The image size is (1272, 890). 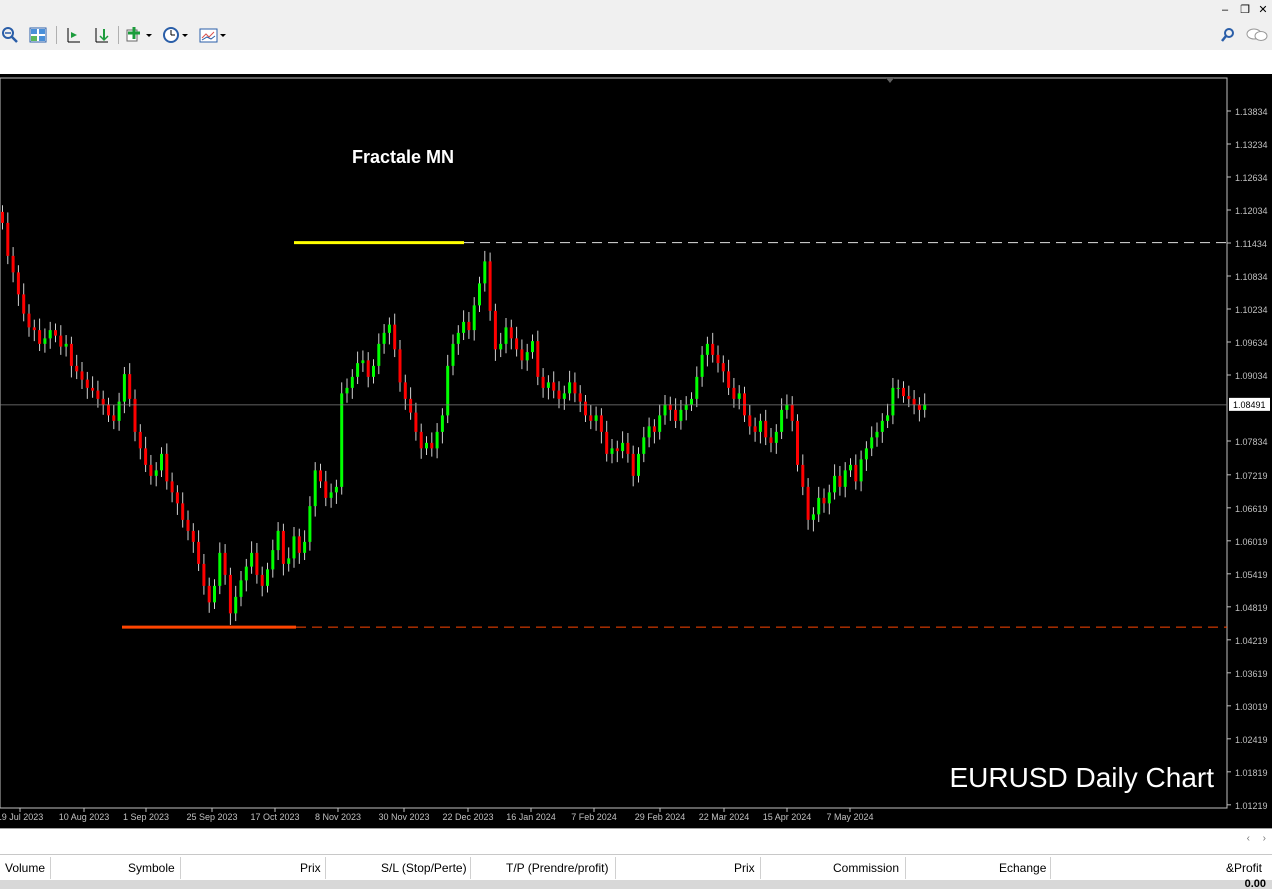 What do you see at coordinates (274, 817) in the screenshot?
I see `x-tick-label: 17 Oct 2023` at bounding box center [274, 817].